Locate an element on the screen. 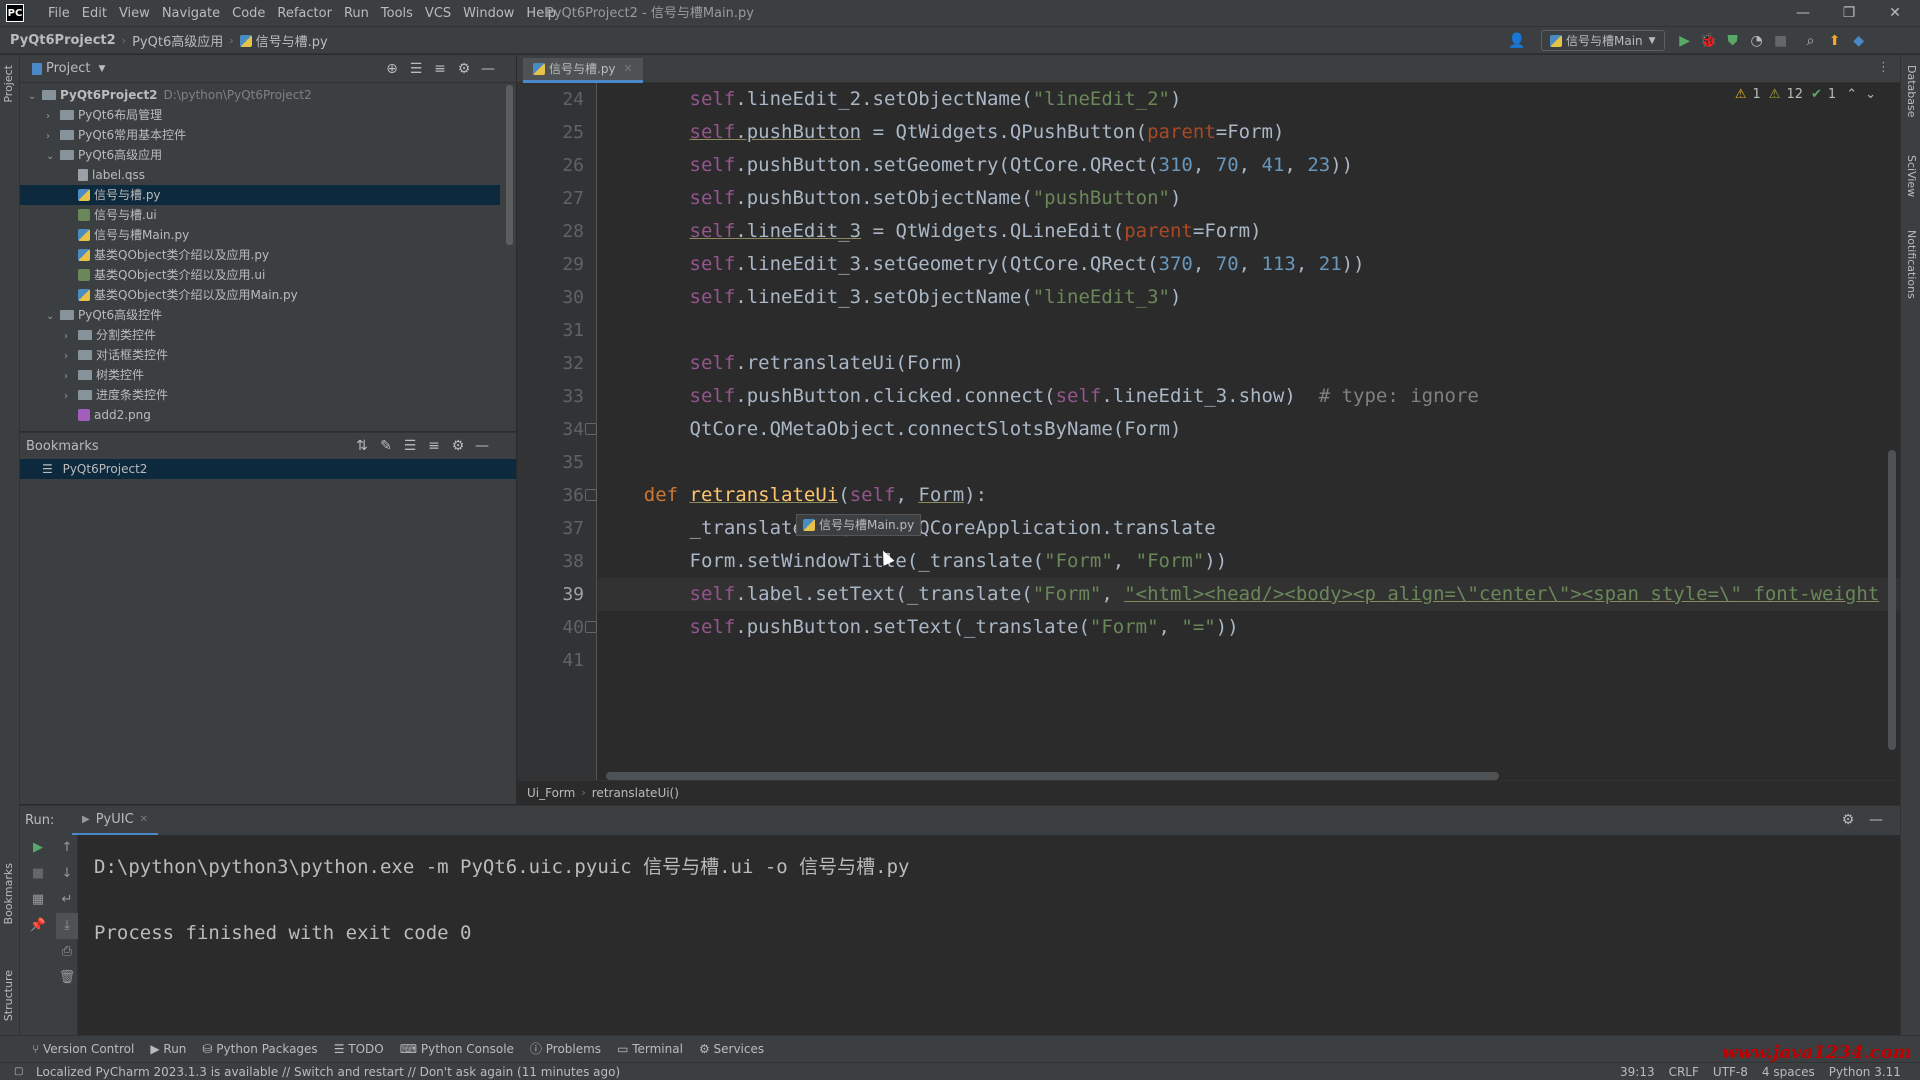 The width and height of the screenshot is (1920, 1080). menu-code: Code is located at coordinates (248, 13).